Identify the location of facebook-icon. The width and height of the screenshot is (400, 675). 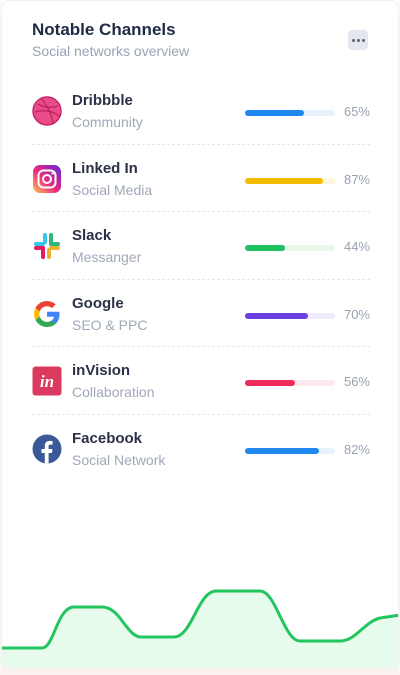
(47, 448).